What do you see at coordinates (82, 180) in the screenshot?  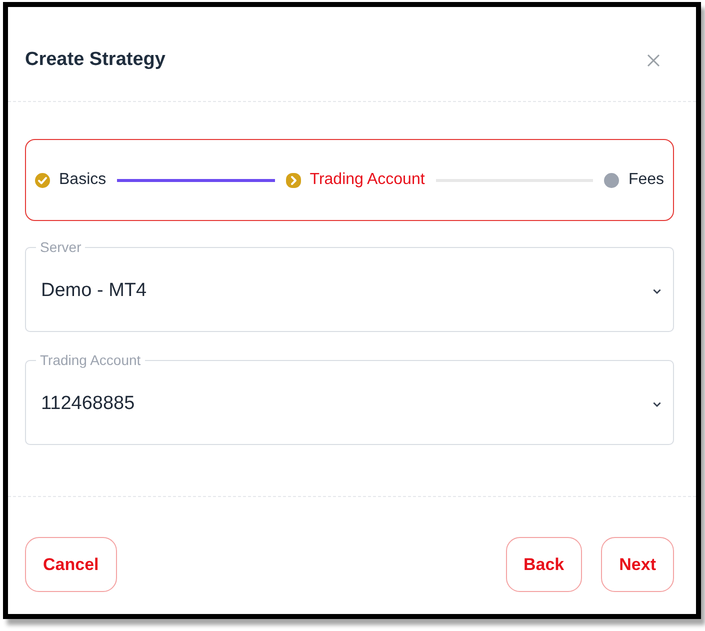 I see `step-label: Basics` at bounding box center [82, 180].